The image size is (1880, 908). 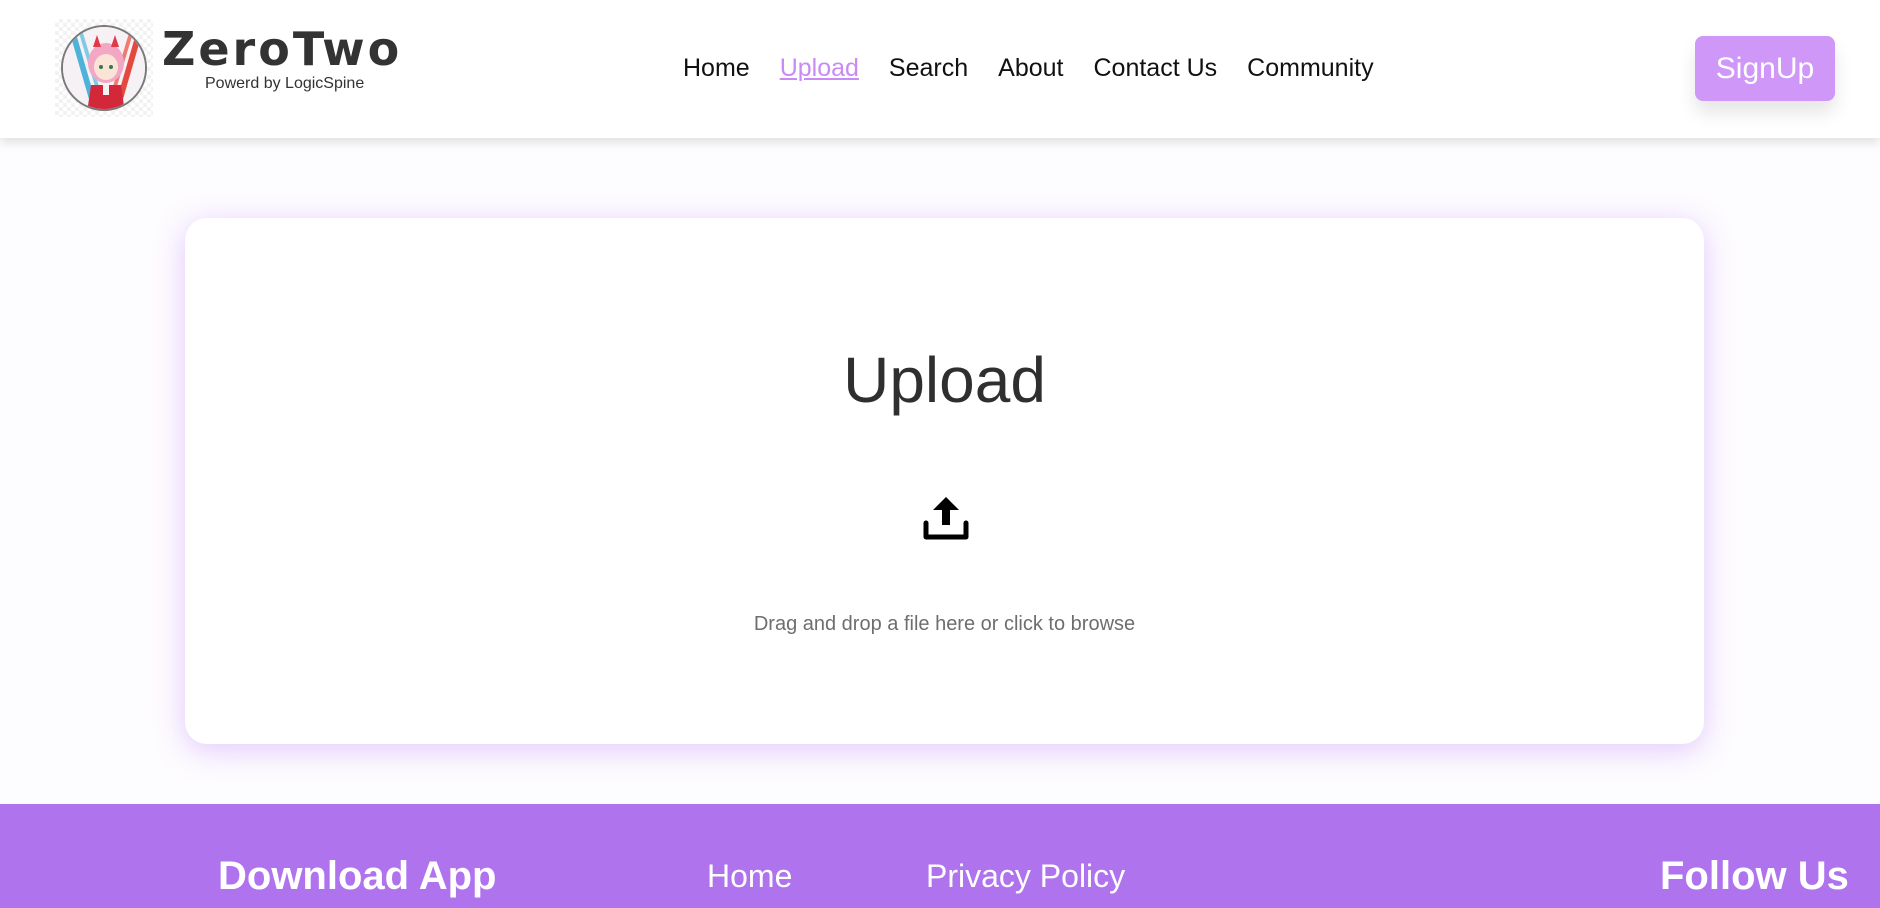 I want to click on nav-contact-us: Contact Us, so click(x=1155, y=68).